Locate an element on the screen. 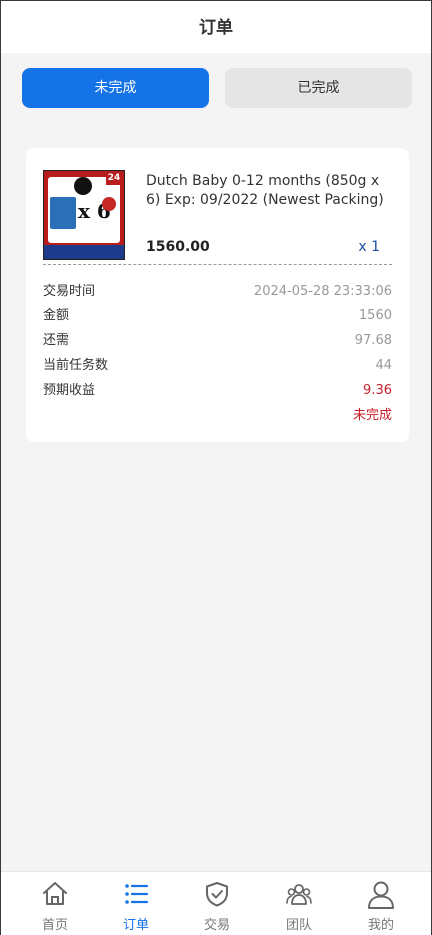  detail-value: 44 is located at coordinates (383, 365).